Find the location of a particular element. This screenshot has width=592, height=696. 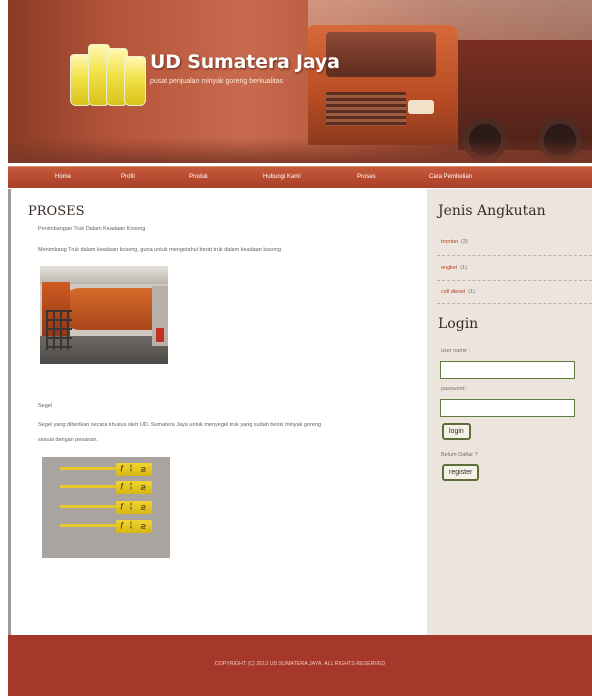

angkutan-link-engkel: engkel (1) is located at coordinates (454, 268).